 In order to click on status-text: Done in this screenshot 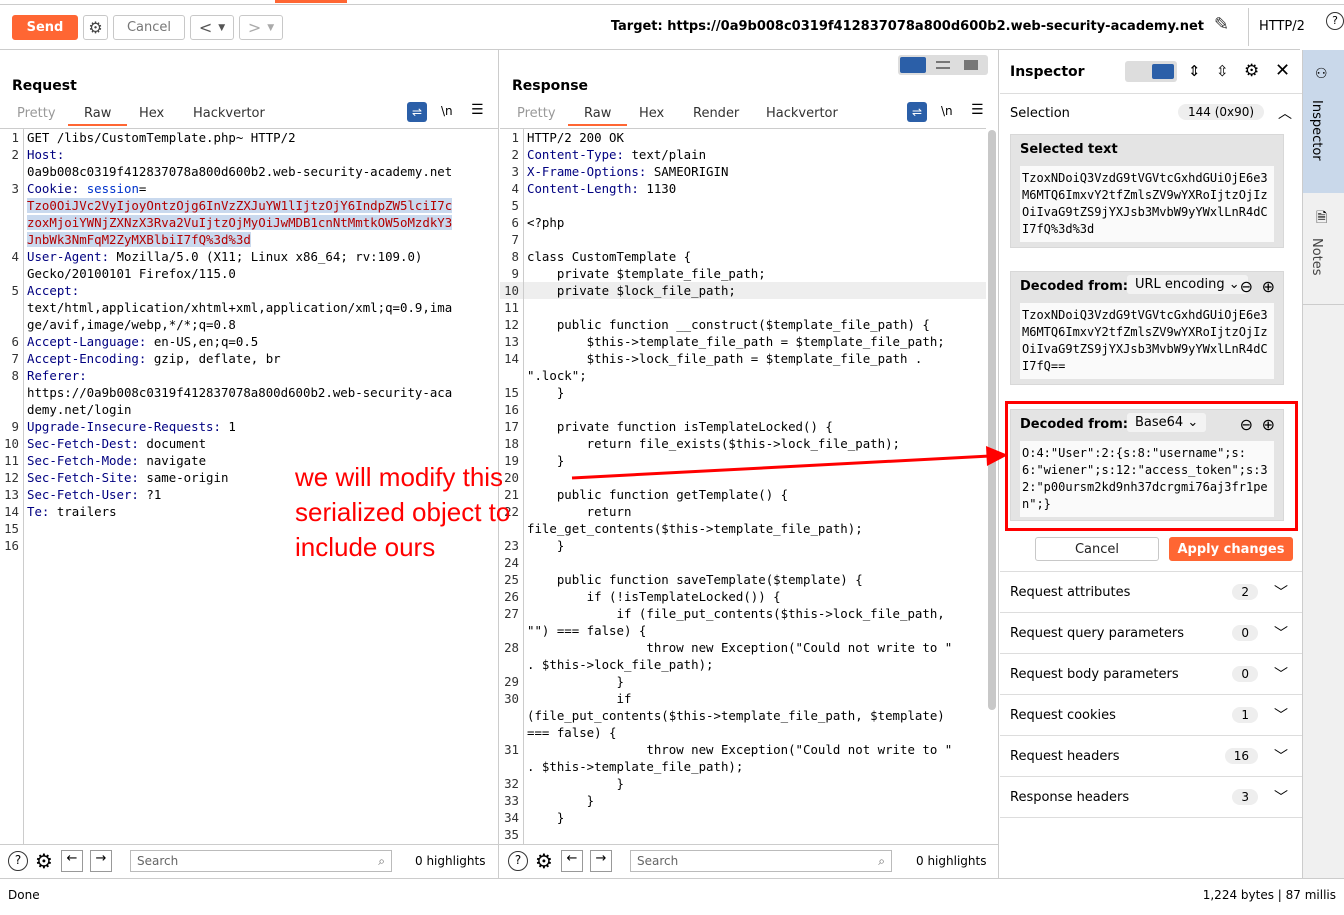, I will do `click(24, 895)`.